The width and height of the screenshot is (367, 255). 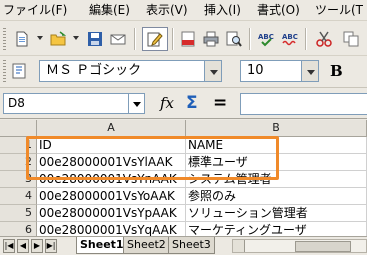 I want to click on standard-toolbar: ABC ABC, so click(x=183, y=39).